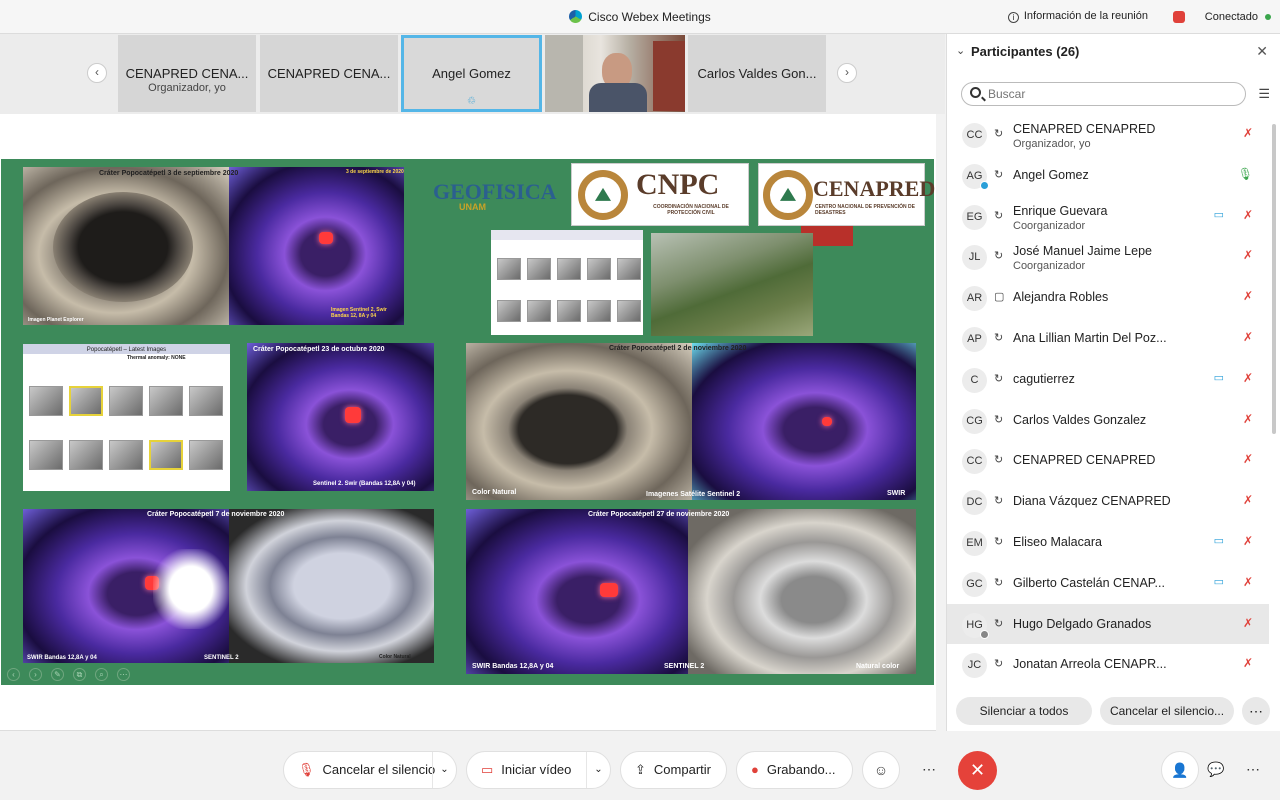  What do you see at coordinates (1108, 216) in the screenshot?
I see `participant-row: EG ↻ Enrique Guevara Coorganizador ▭ ✗` at bounding box center [1108, 216].